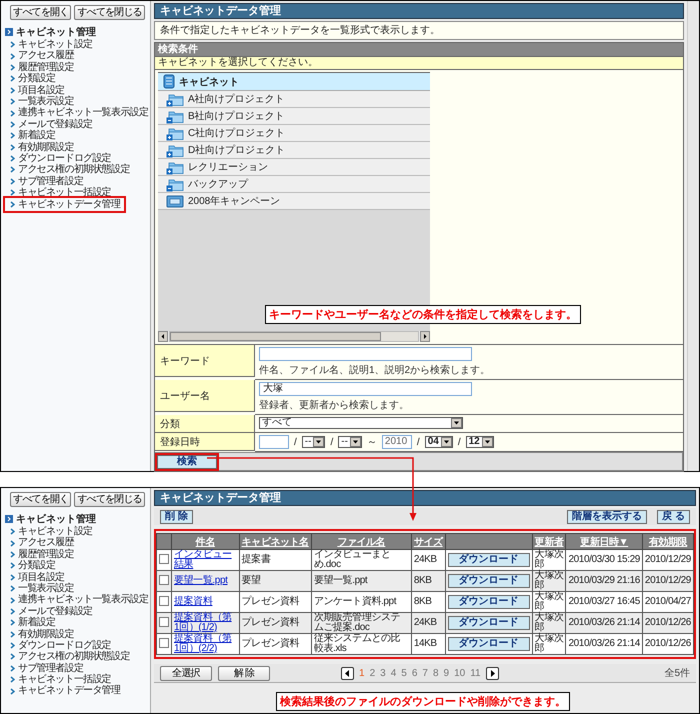 The image size is (700, 714). What do you see at coordinates (428, 542) in the screenshot?
I see `column-header: サイズ` at bounding box center [428, 542].